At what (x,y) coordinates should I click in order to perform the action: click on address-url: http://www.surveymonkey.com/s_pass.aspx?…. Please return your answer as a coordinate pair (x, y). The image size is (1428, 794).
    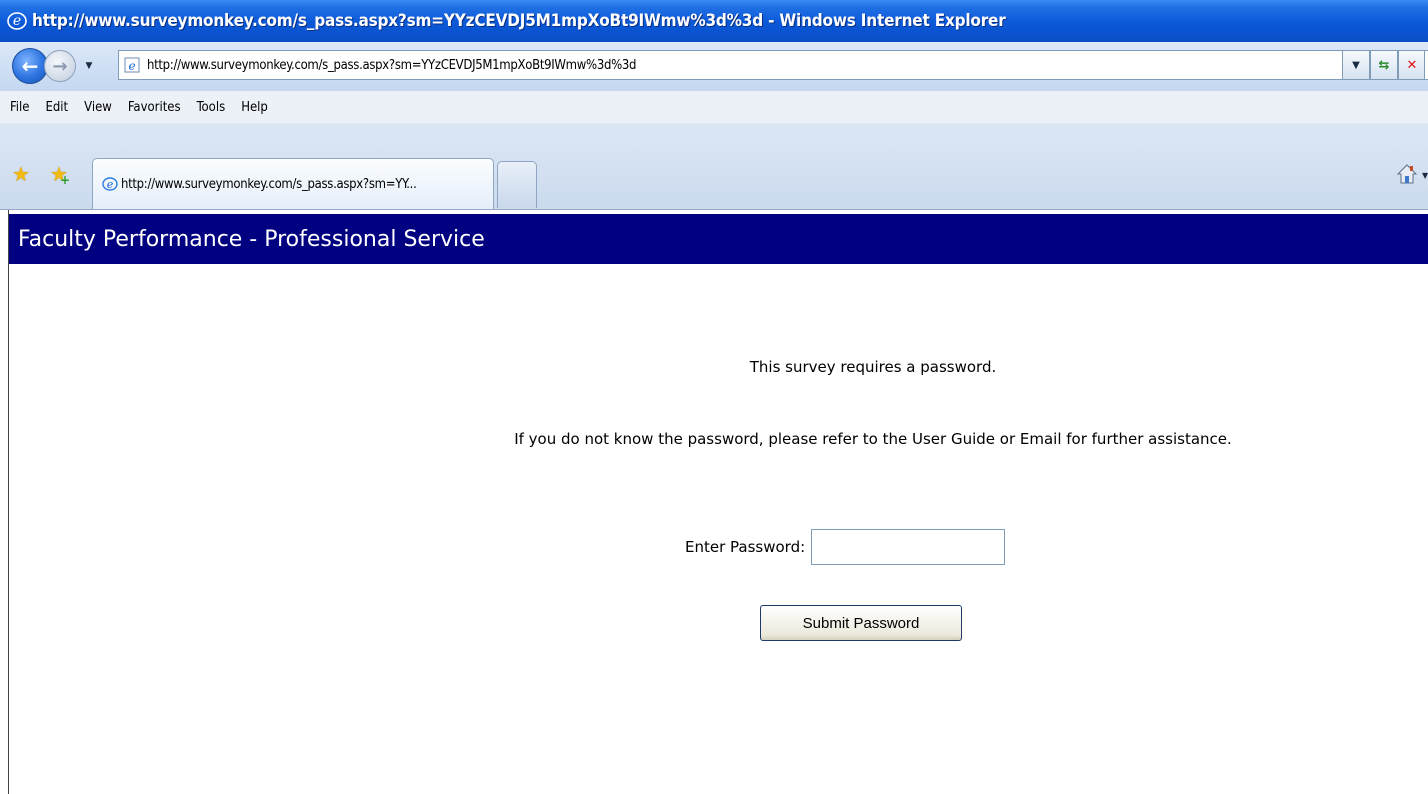
    Looking at the image, I should click on (391, 65).